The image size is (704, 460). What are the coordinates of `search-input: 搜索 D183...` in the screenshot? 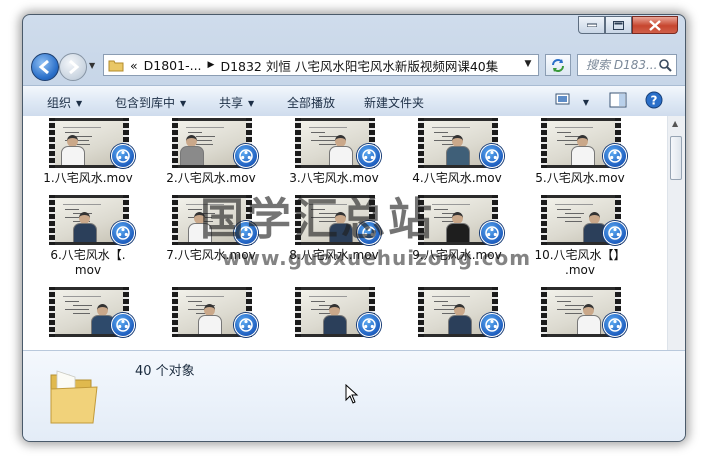 It's located at (627, 65).